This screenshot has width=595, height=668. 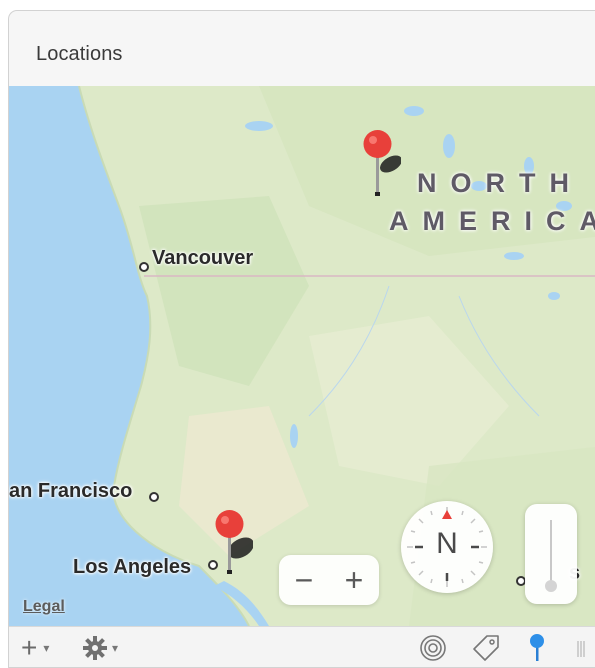 What do you see at coordinates (79, 54) in the screenshot?
I see `panel-title: Locations` at bounding box center [79, 54].